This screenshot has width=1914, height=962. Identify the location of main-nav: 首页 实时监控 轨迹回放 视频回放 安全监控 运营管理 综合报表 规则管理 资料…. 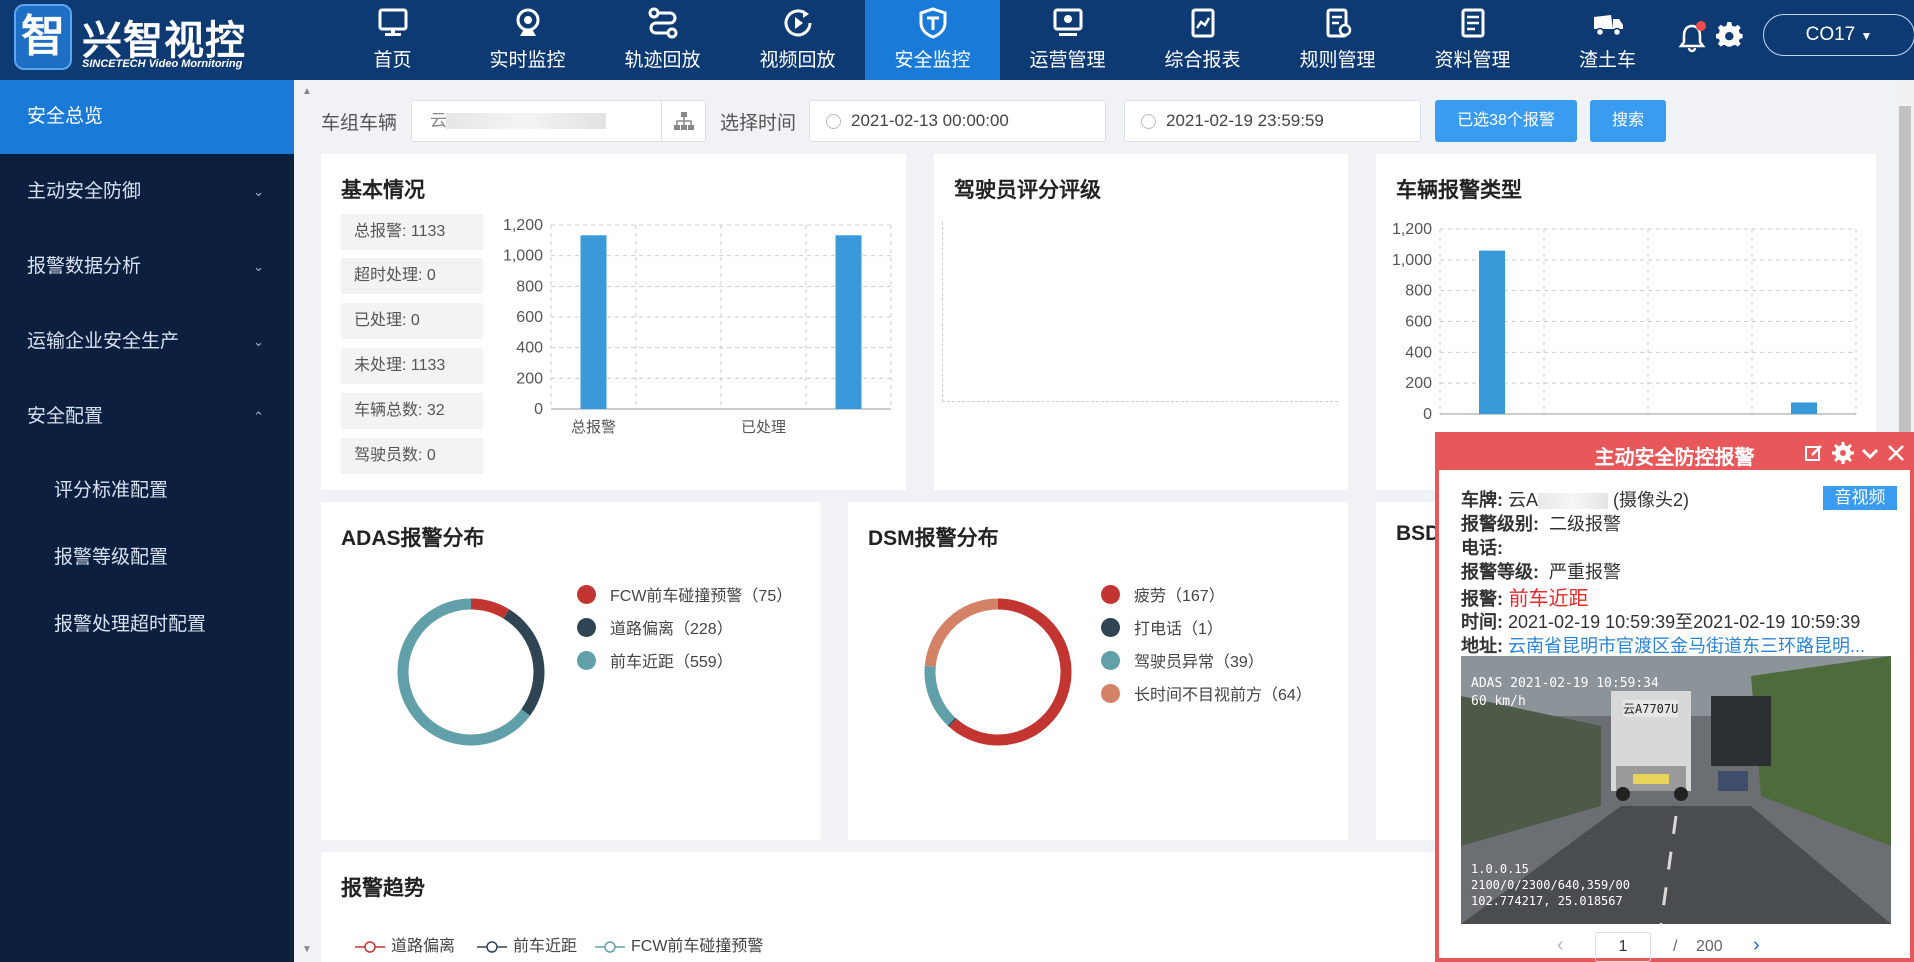
(1000, 40).